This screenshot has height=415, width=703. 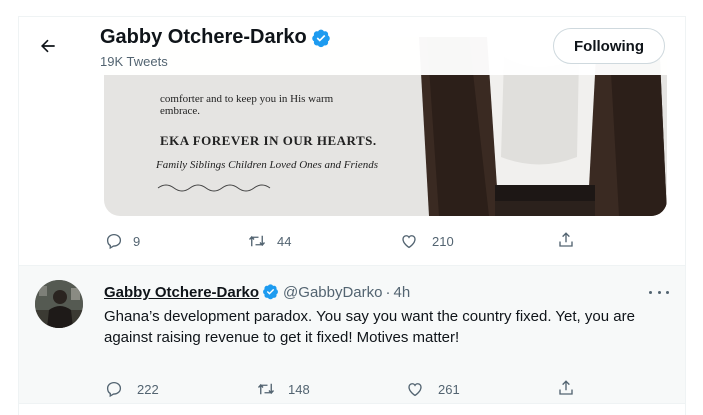 What do you see at coordinates (137, 241) in the screenshot?
I see `reply-count: 9` at bounding box center [137, 241].